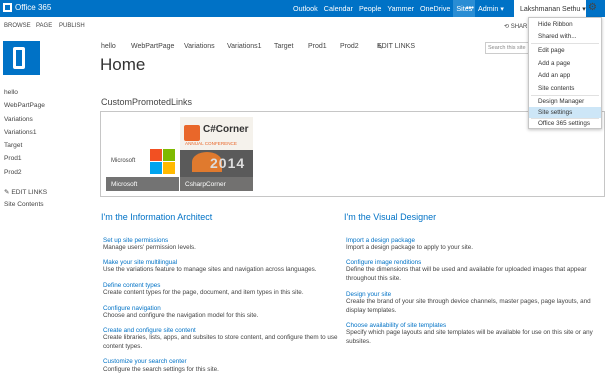 The height and width of the screenshot is (391, 605). What do you see at coordinates (19, 58) in the screenshot?
I see `sharepoint-logo-icon` at bounding box center [19, 58].